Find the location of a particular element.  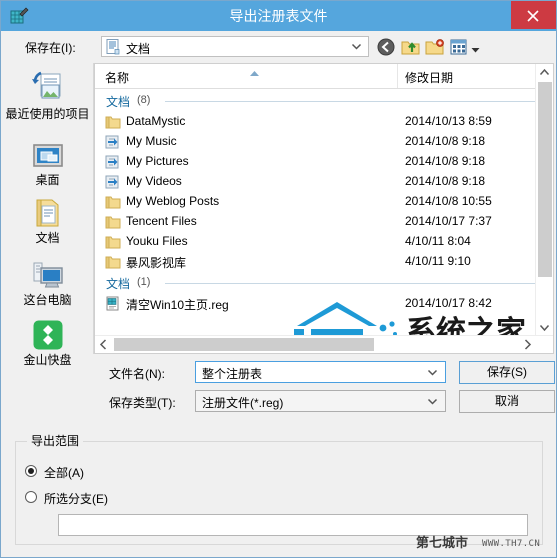

file-name: My Pictures is located at coordinates (157, 161).